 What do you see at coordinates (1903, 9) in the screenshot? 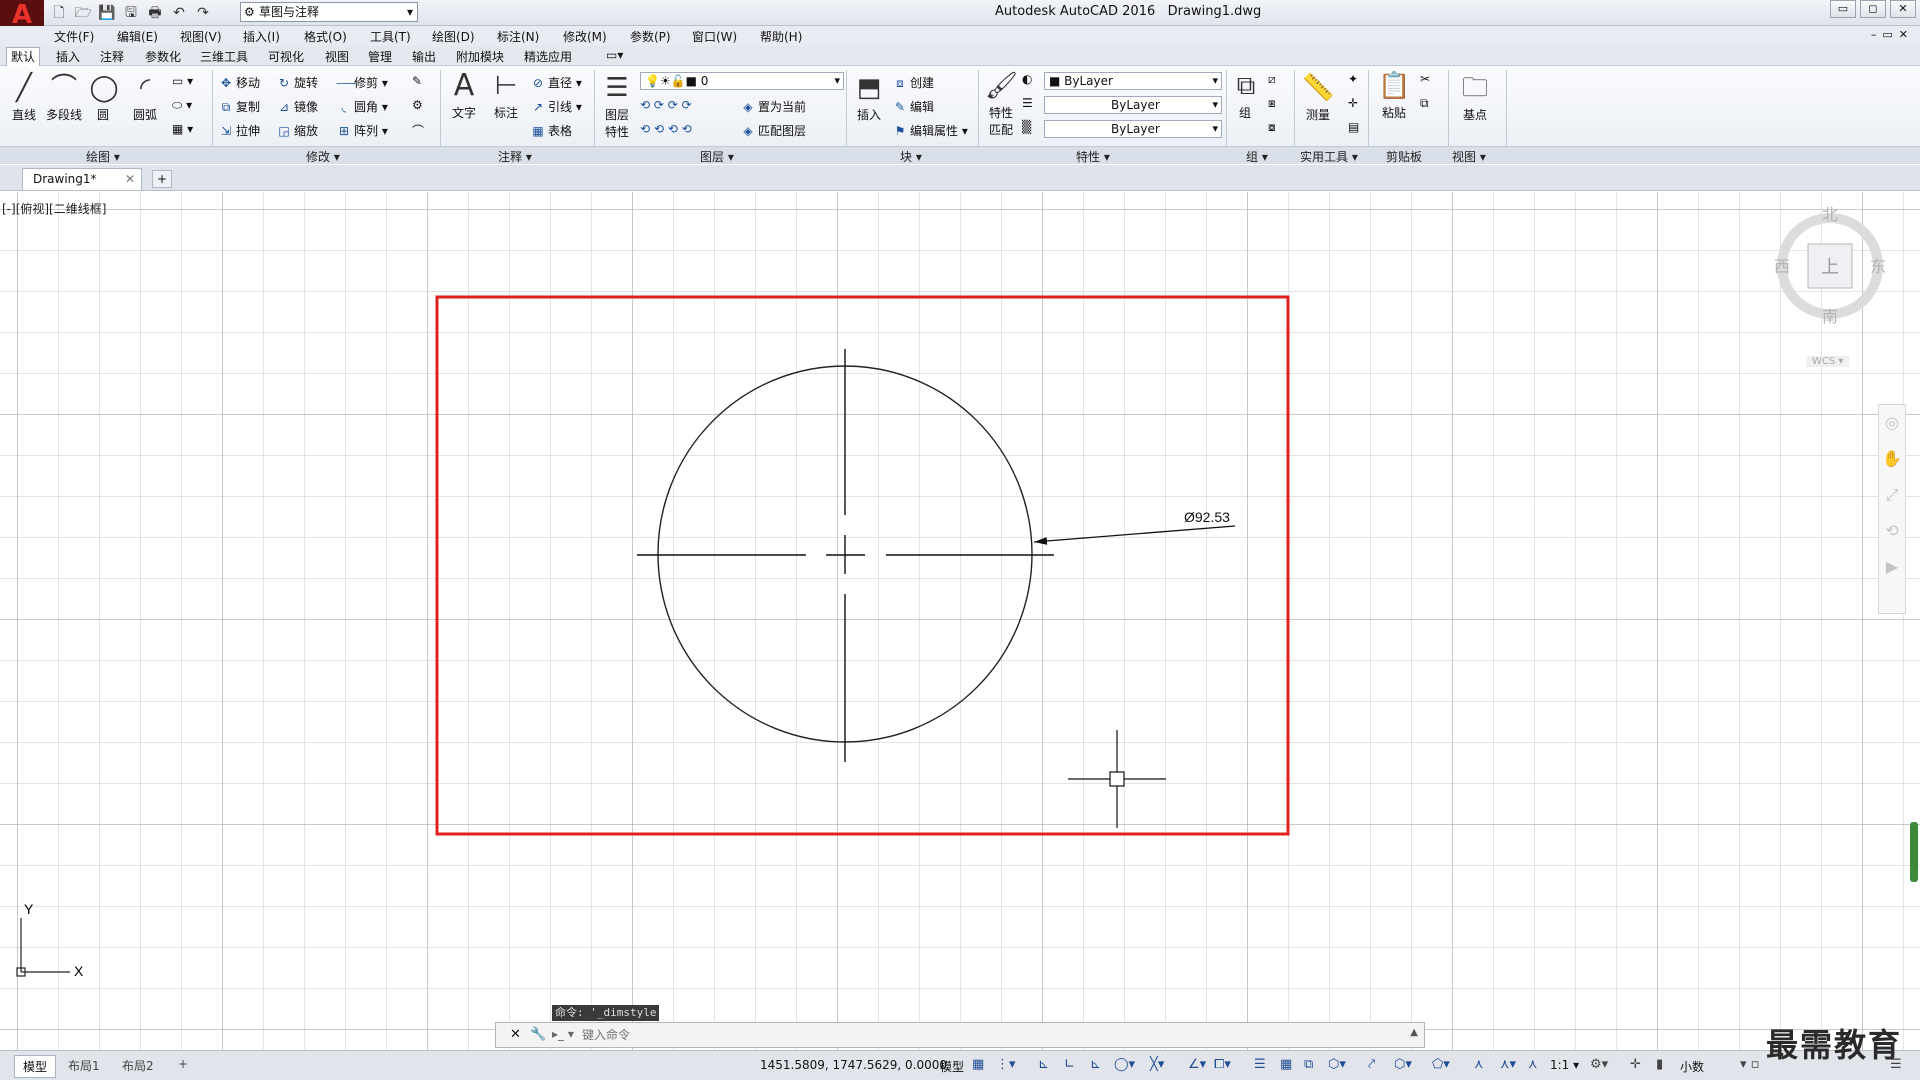
I see `close-button: ✕` at bounding box center [1903, 9].